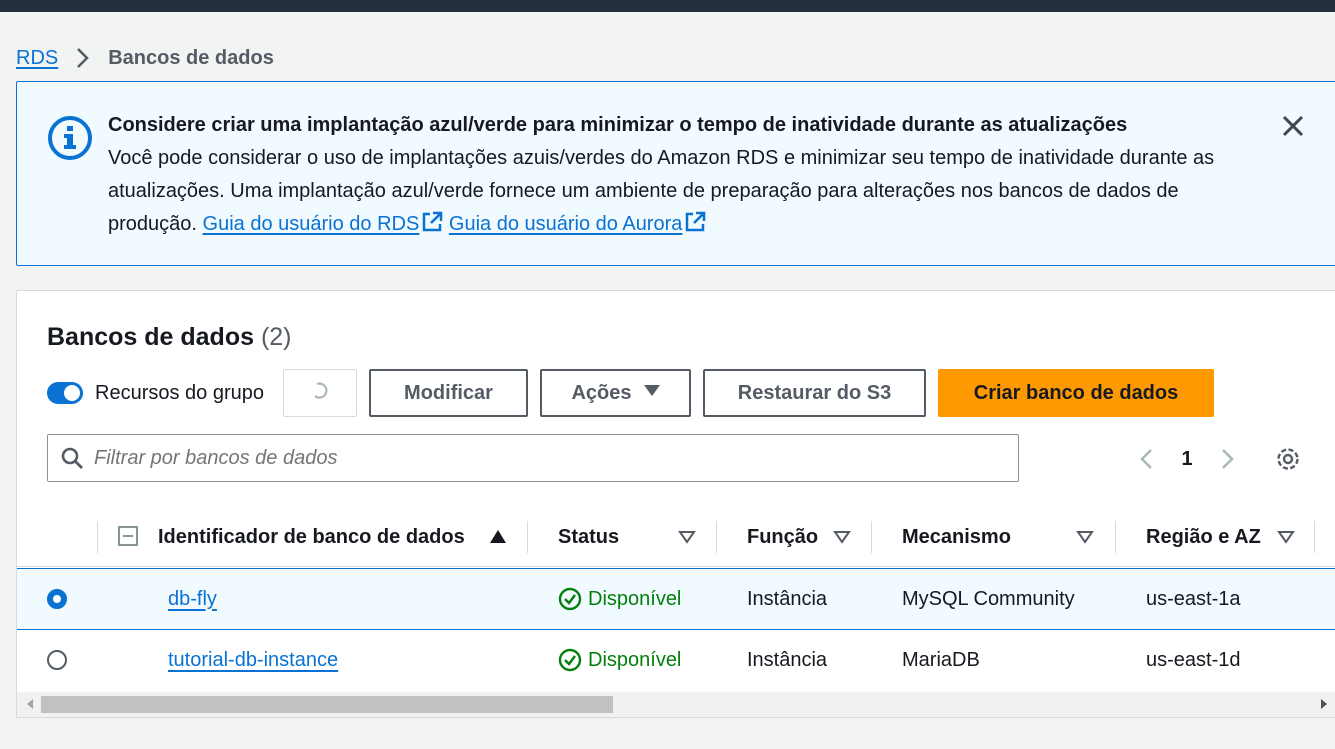 This screenshot has width=1335, height=749. I want to click on search-input, so click(544, 458).